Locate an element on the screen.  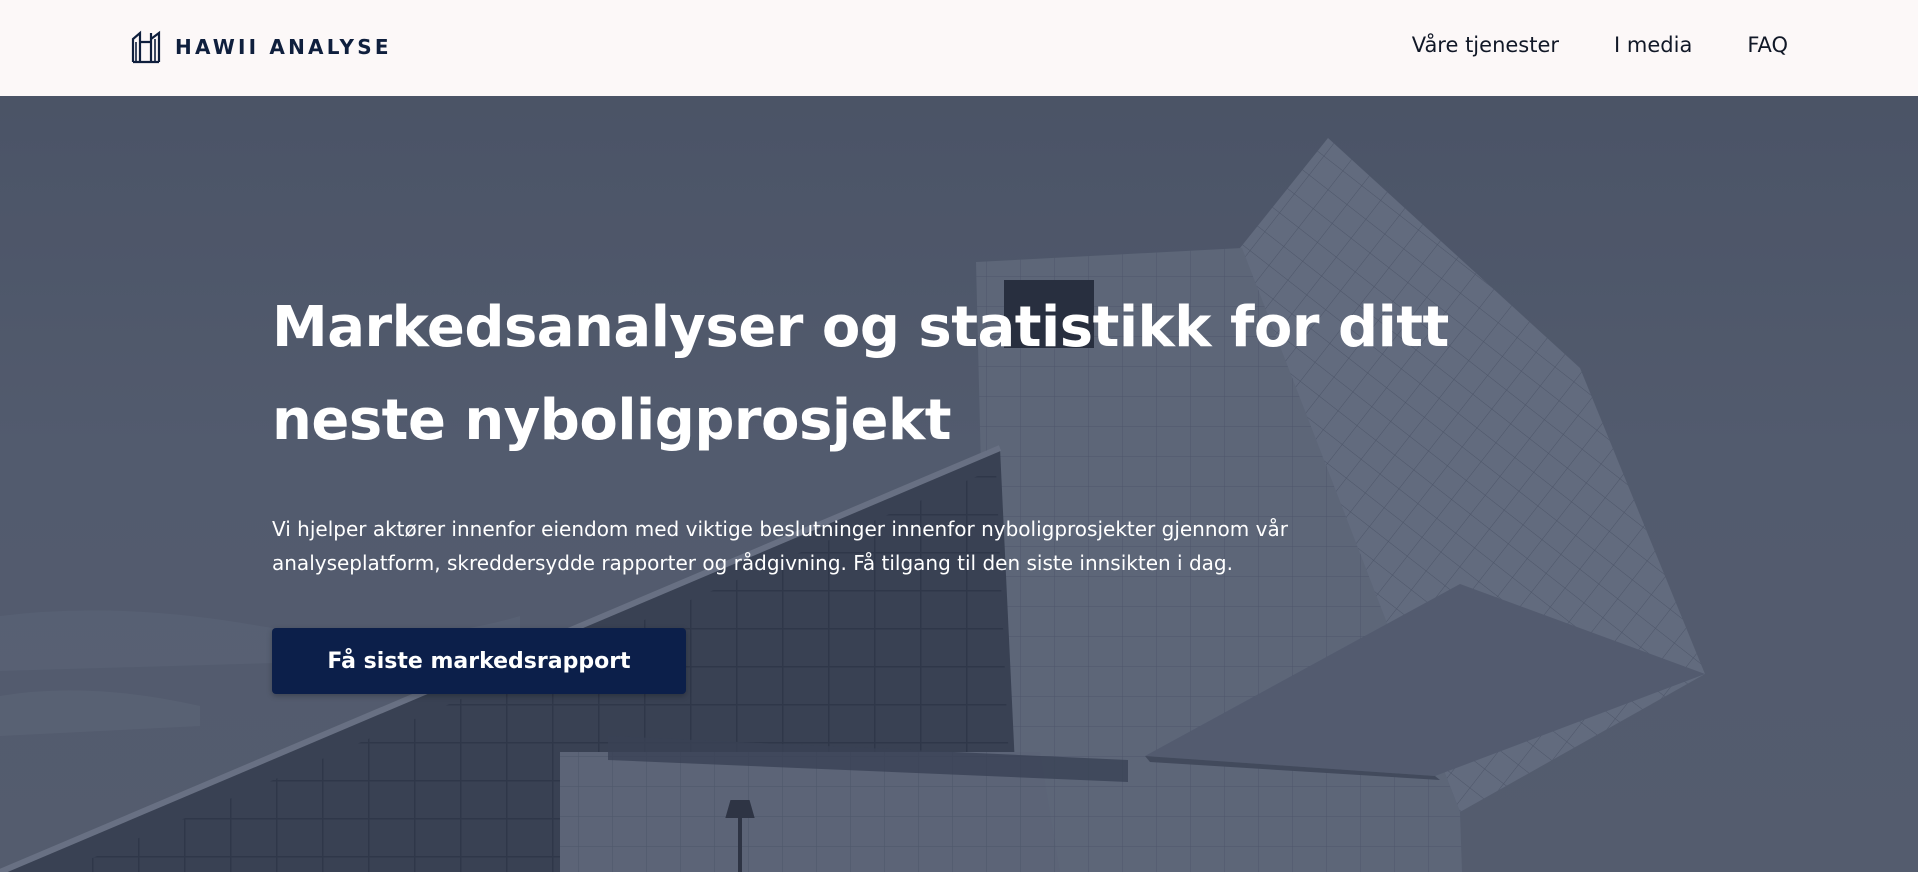
brand-name: HAWII ANALYSE is located at coordinates (283, 47).